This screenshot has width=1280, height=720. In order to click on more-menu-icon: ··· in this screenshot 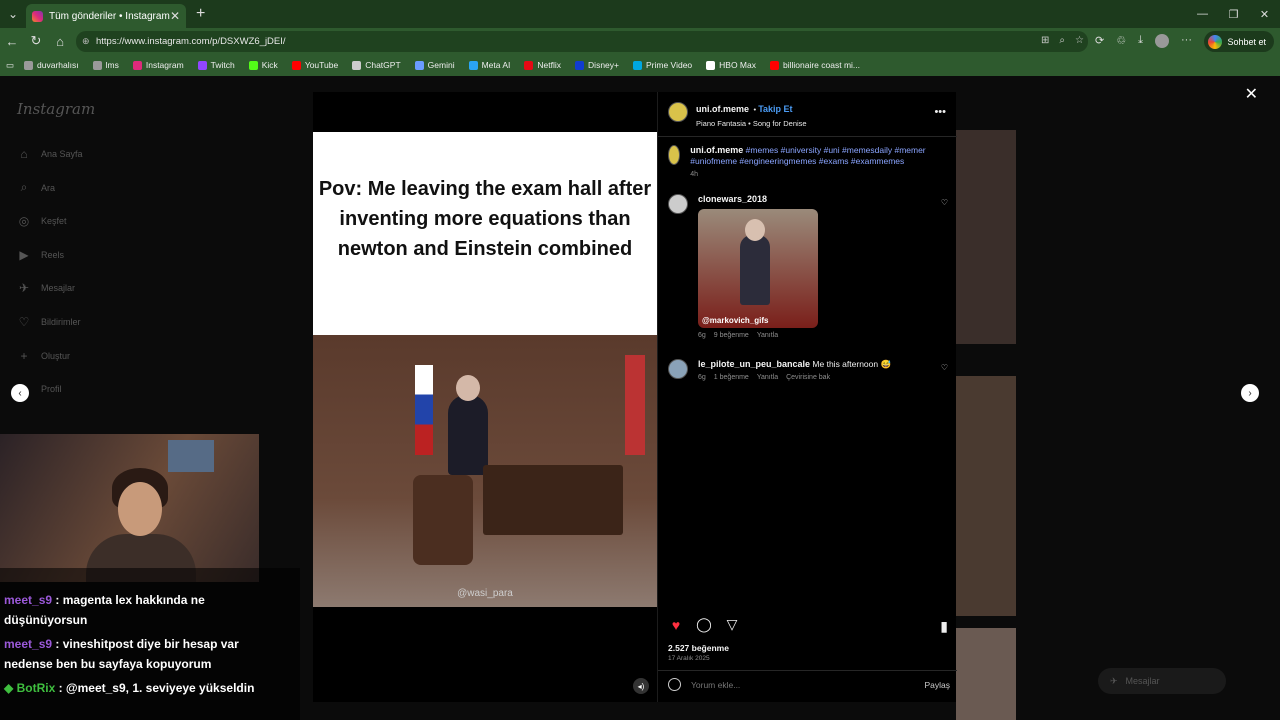, I will do `click(1186, 41)`.